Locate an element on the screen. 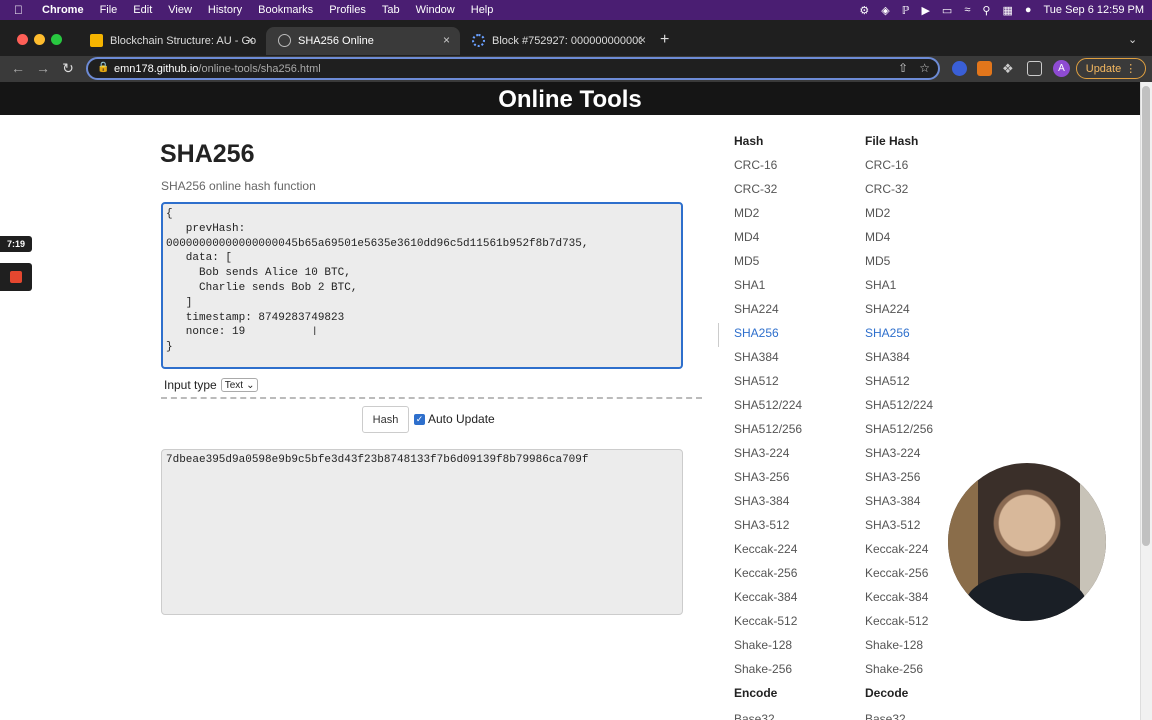 The width and height of the screenshot is (1152, 720). hash-link-sha3-512: SHA3-512 is located at coordinates (768, 530).